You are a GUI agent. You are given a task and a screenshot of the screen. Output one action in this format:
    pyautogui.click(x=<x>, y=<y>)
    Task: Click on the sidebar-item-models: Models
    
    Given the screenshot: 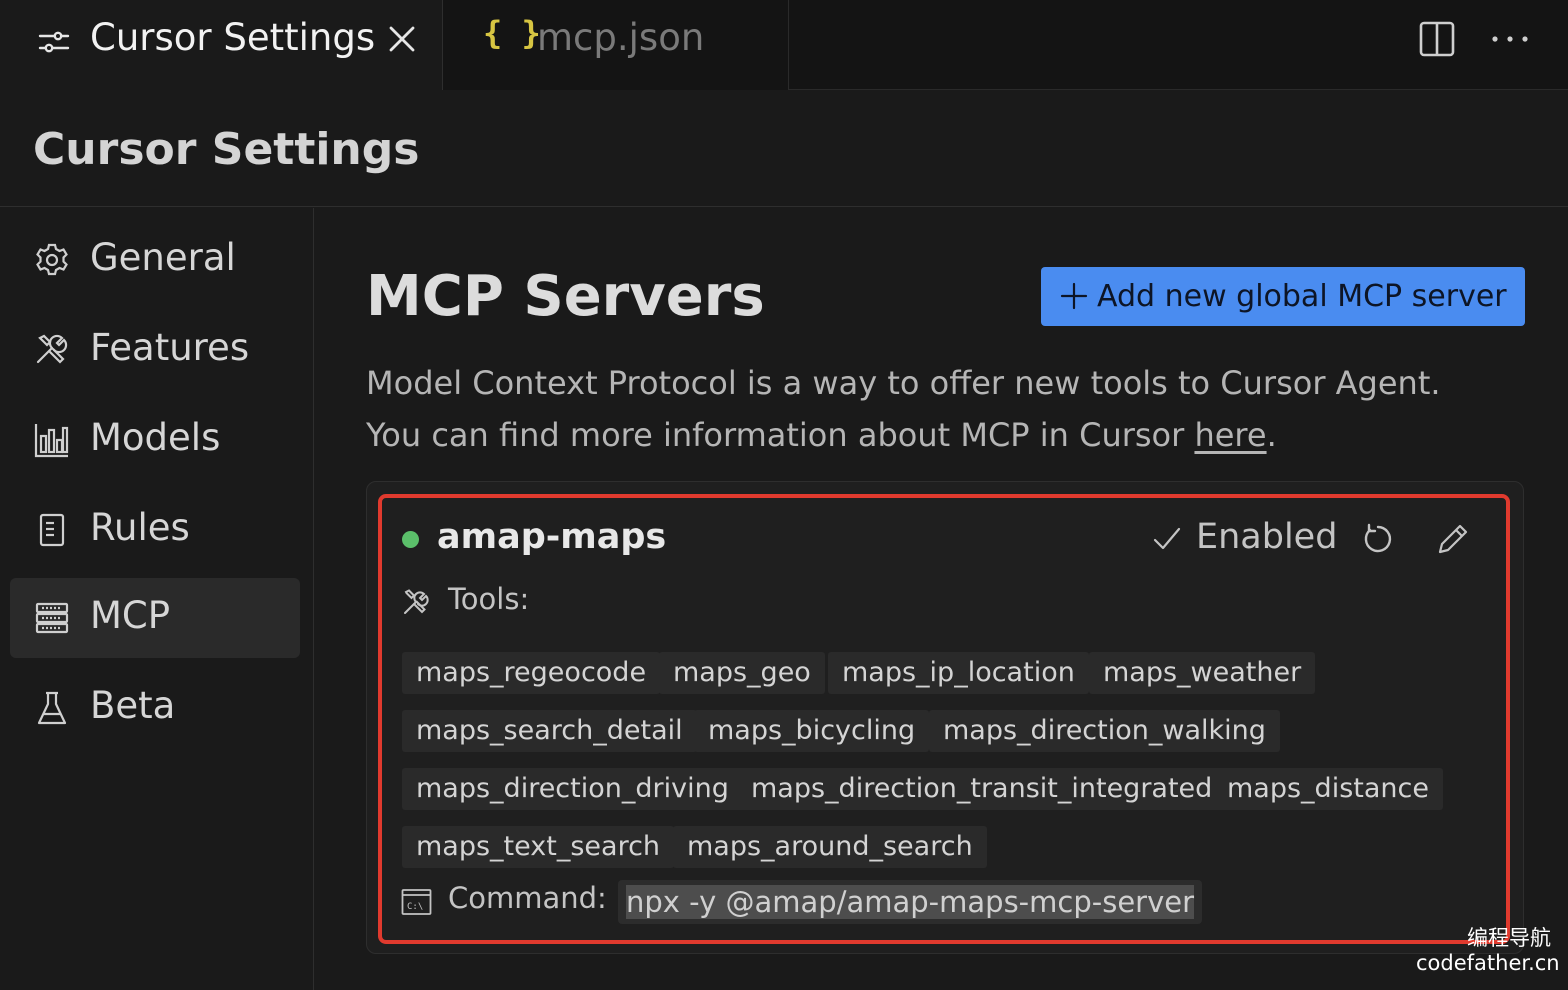 What is the action you would take?
    pyautogui.click(x=155, y=440)
    